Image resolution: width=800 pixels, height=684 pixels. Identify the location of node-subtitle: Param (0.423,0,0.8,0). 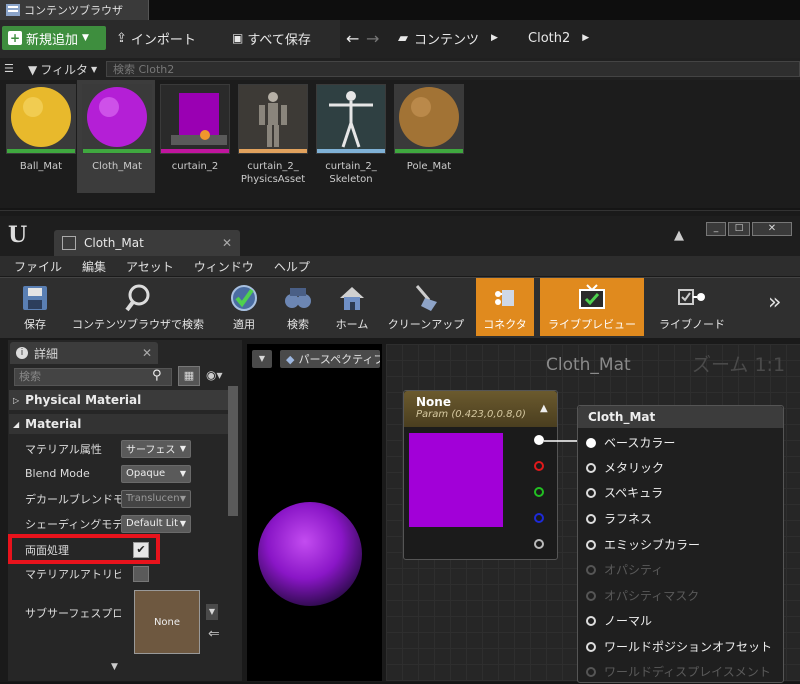
(471, 414).